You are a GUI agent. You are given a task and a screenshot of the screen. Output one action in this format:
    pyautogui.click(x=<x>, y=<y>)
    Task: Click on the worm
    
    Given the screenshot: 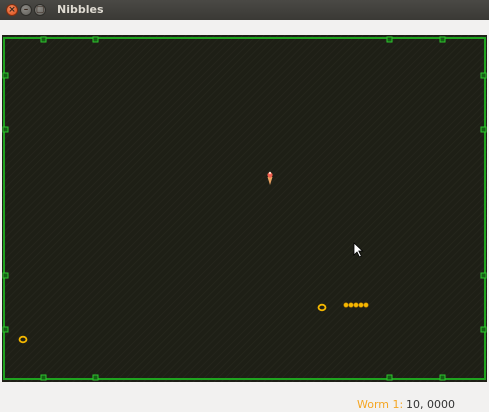 What is the action you would take?
    pyautogui.click(x=356, y=305)
    